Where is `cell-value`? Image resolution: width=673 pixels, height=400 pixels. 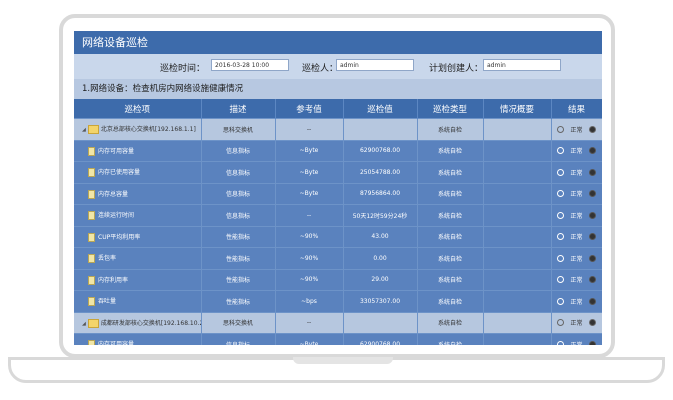 cell-value is located at coordinates (380, 129).